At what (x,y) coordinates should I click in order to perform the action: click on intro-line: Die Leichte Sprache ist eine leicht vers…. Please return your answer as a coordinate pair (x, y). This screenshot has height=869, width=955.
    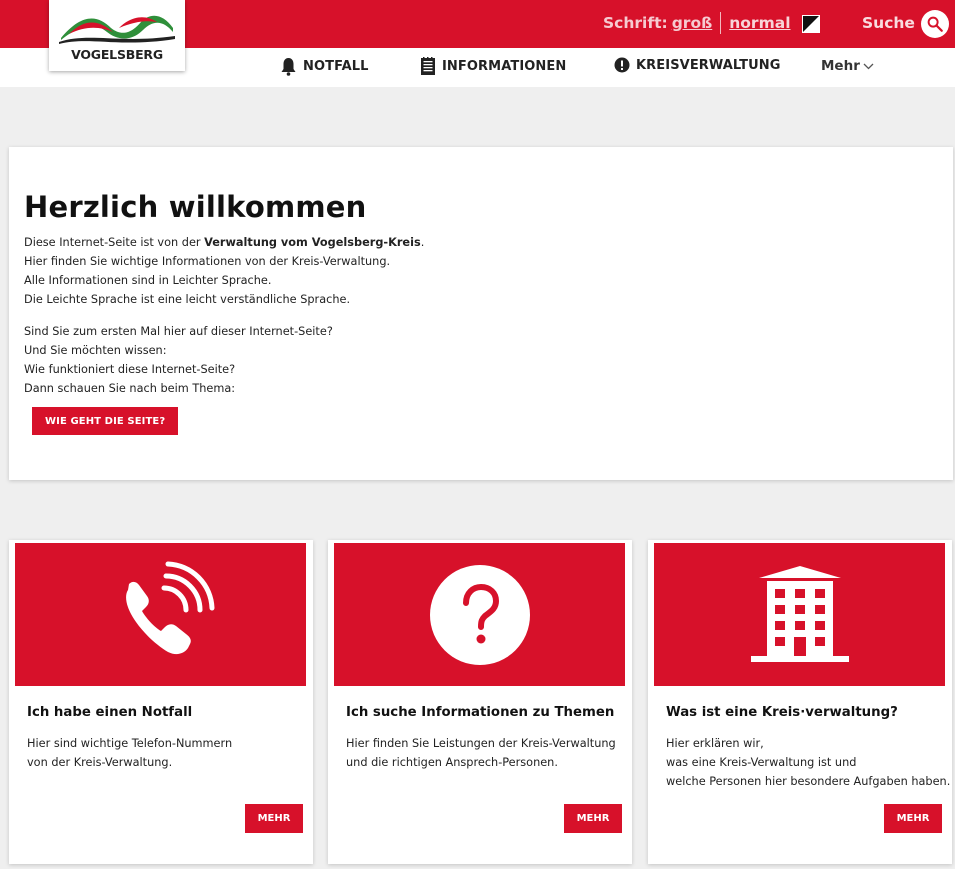
    Looking at the image, I should click on (187, 299).